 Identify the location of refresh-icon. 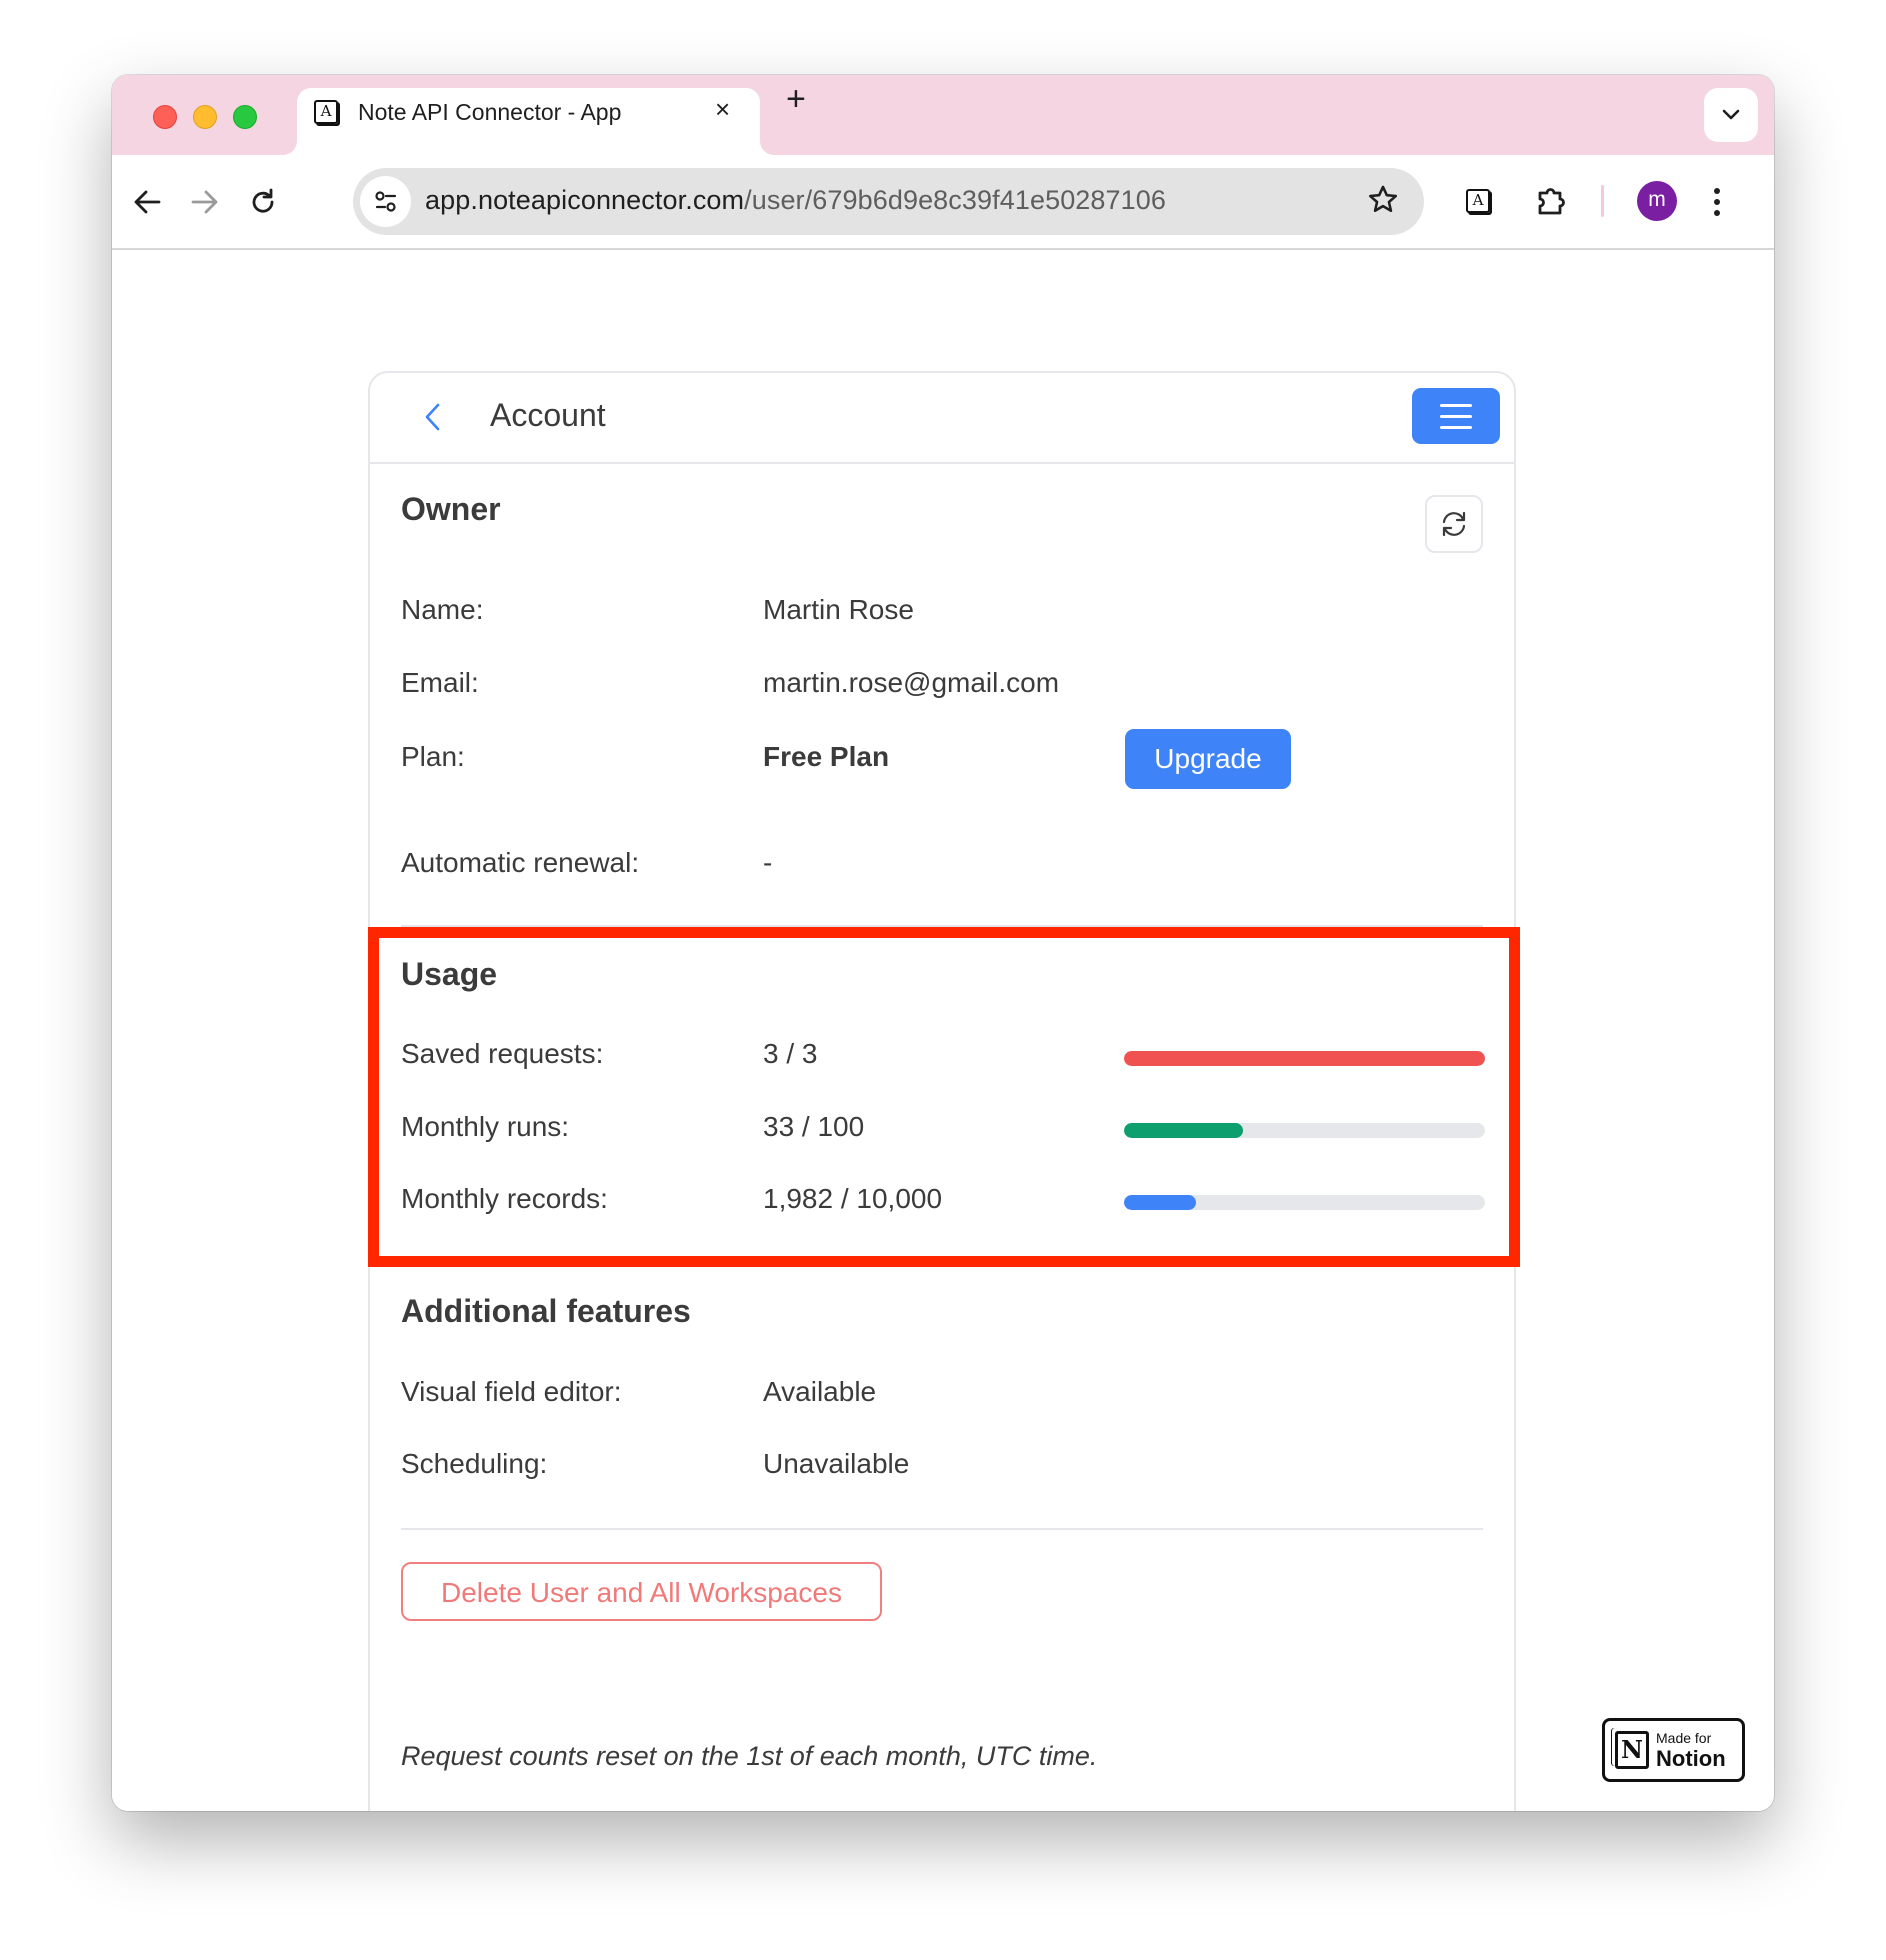
(1454, 524).